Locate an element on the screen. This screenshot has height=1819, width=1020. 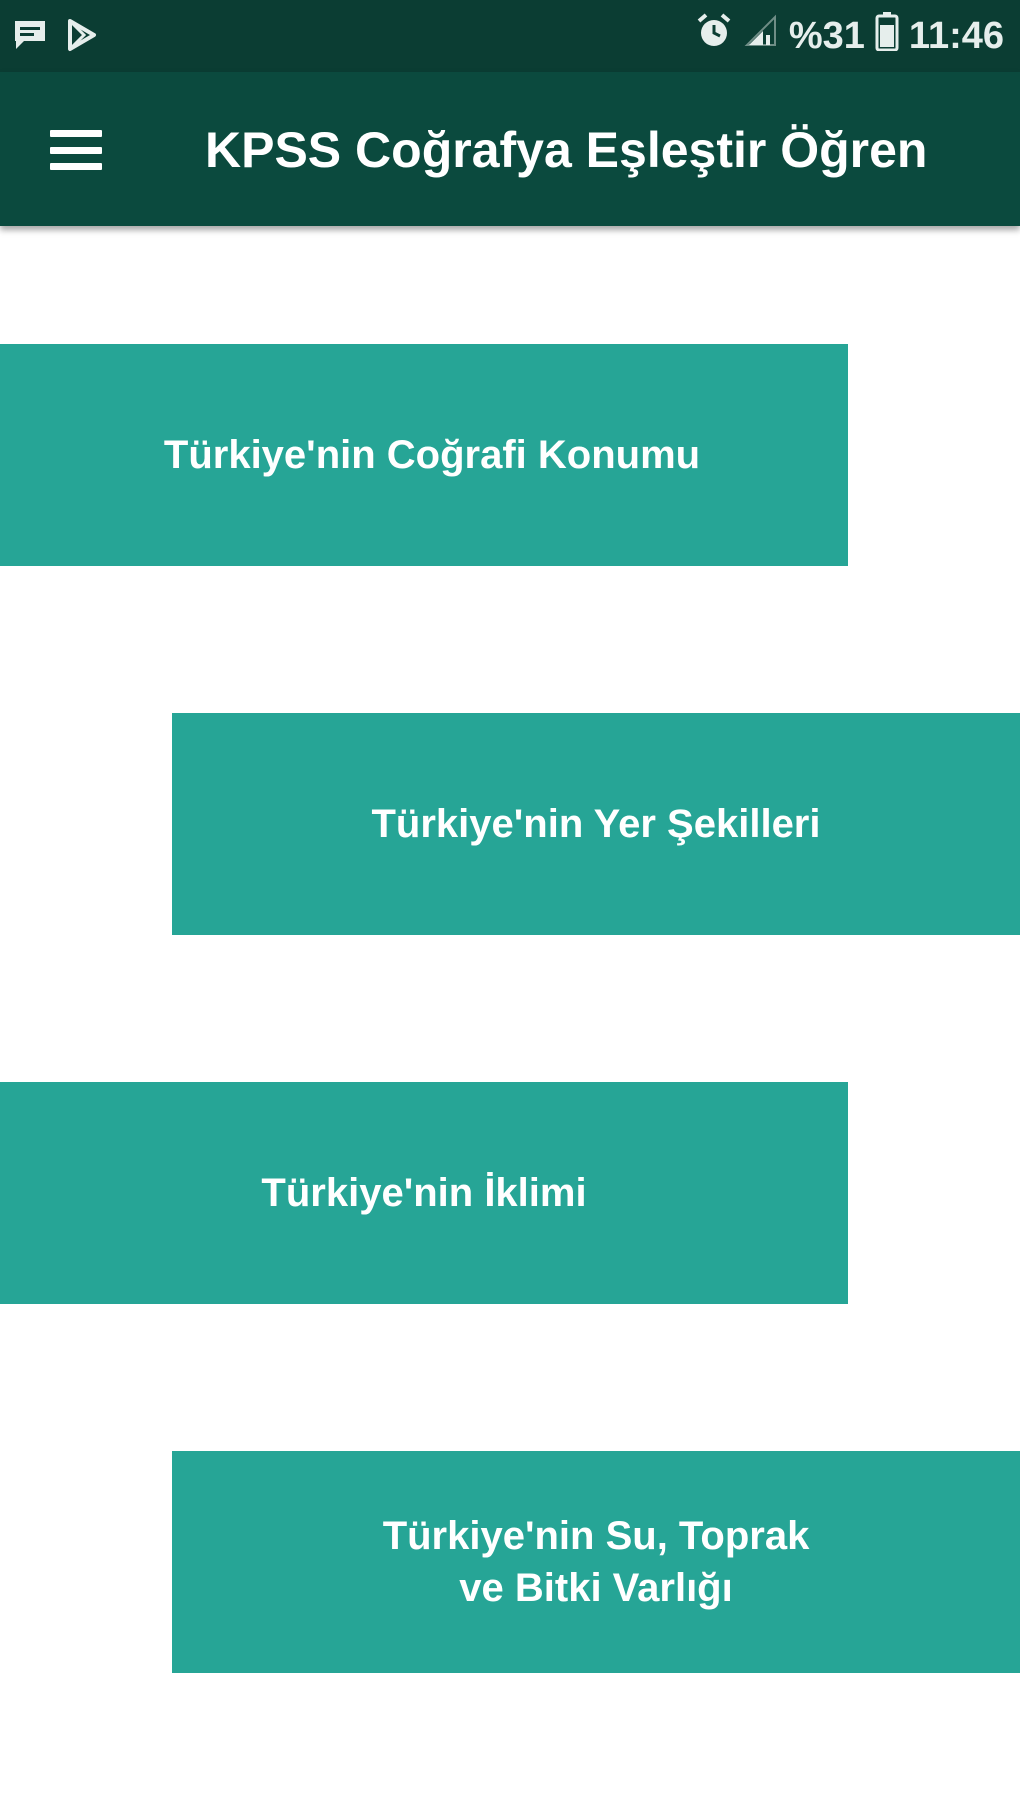
app-bar: KPSS Coğrafya Eşleştir Öğren is located at coordinates (510, 149).